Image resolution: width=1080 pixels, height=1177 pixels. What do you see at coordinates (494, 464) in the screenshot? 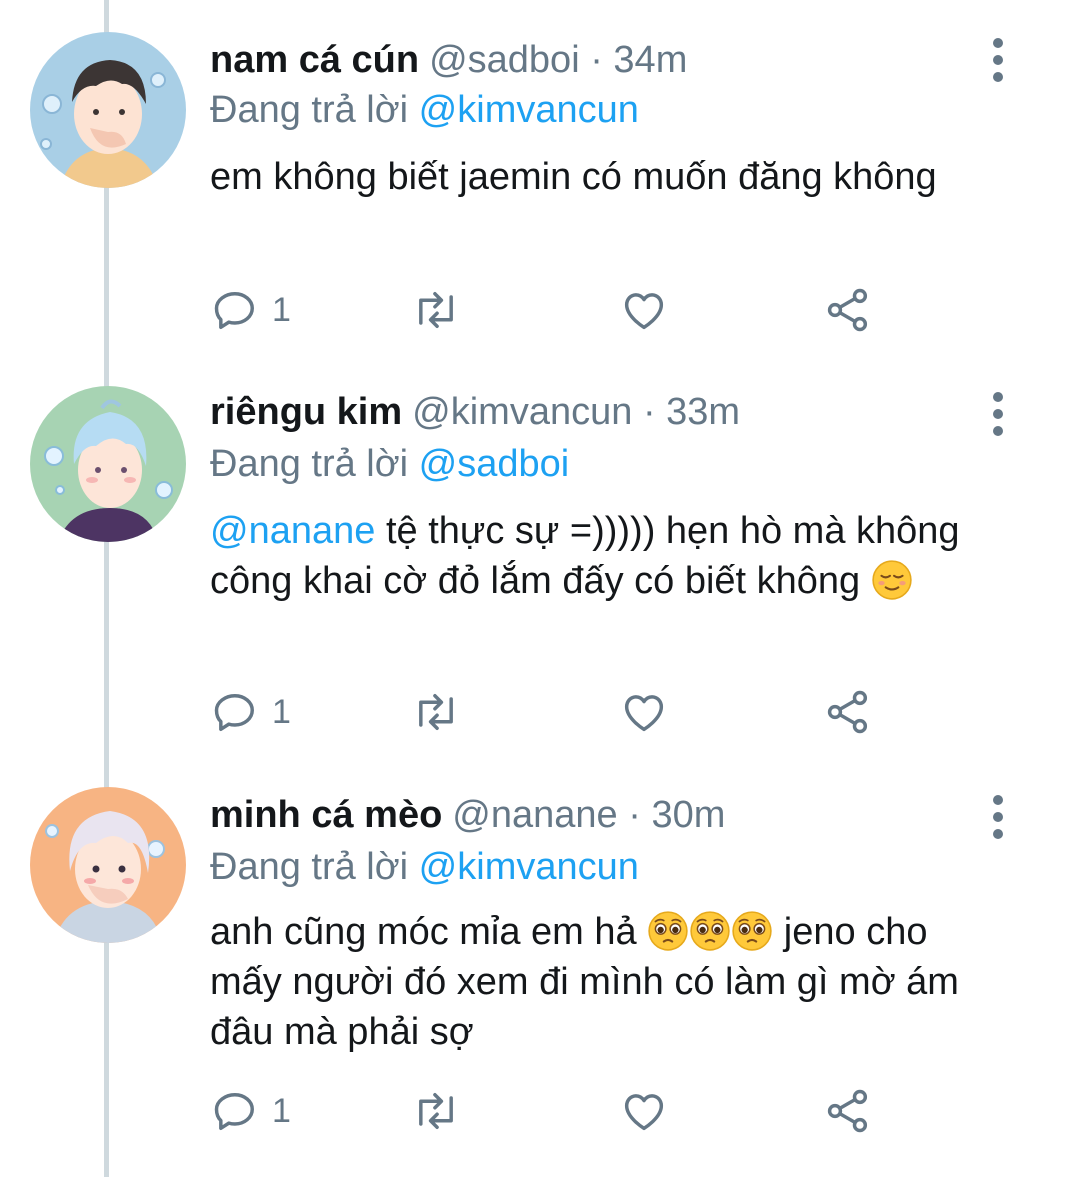
I see `replying-to-mention: @sadboi` at bounding box center [494, 464].